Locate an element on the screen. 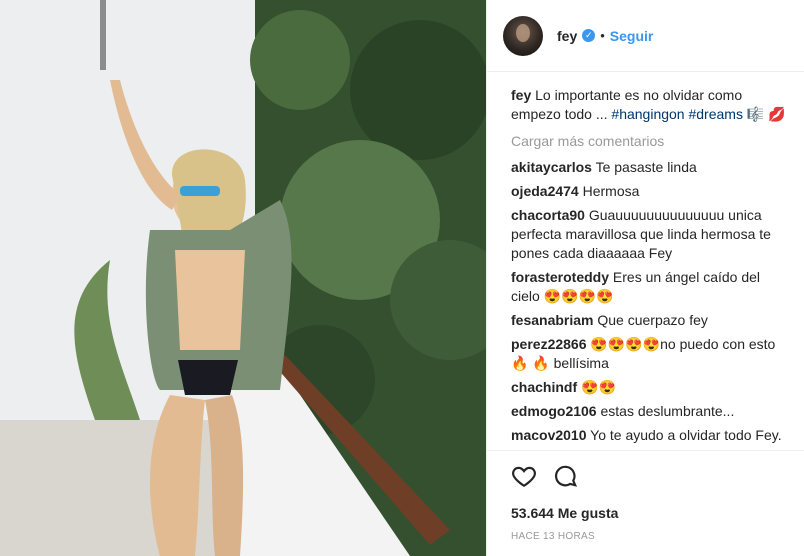  comment-username: chachindf is located at coordinates (544, 387).